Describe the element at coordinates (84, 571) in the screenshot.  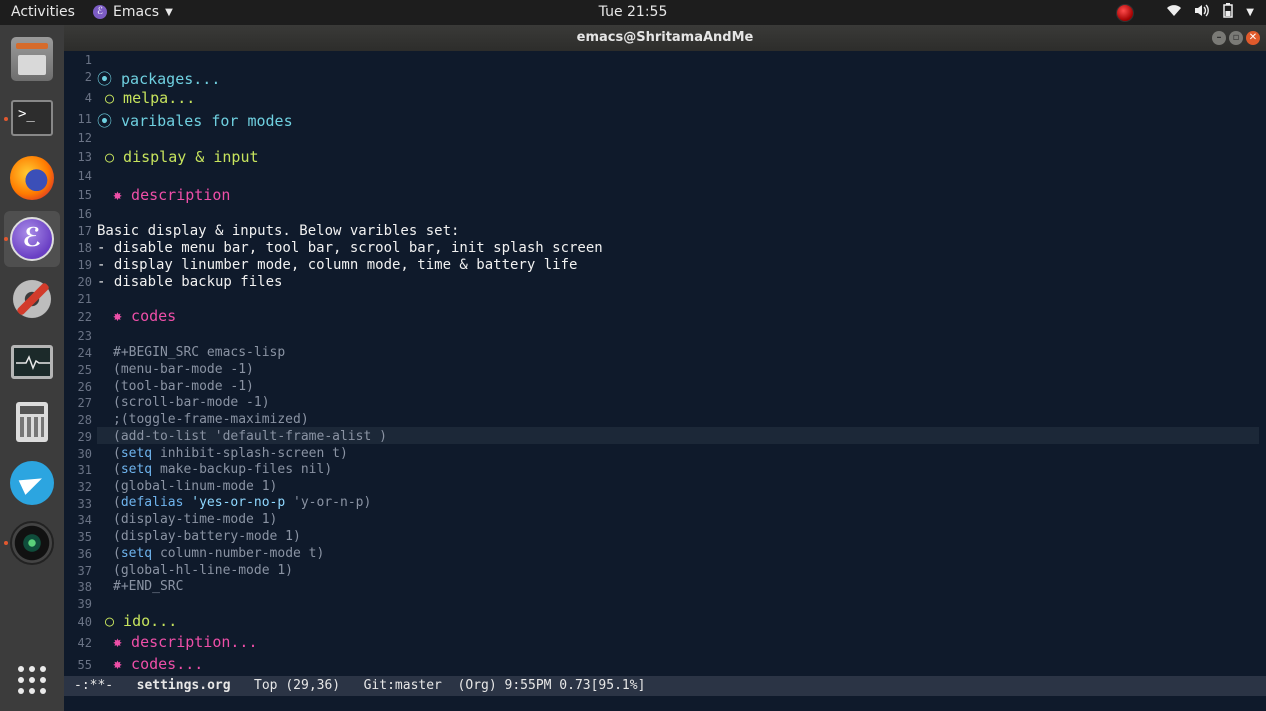
I see `line-number: 37` at that location.